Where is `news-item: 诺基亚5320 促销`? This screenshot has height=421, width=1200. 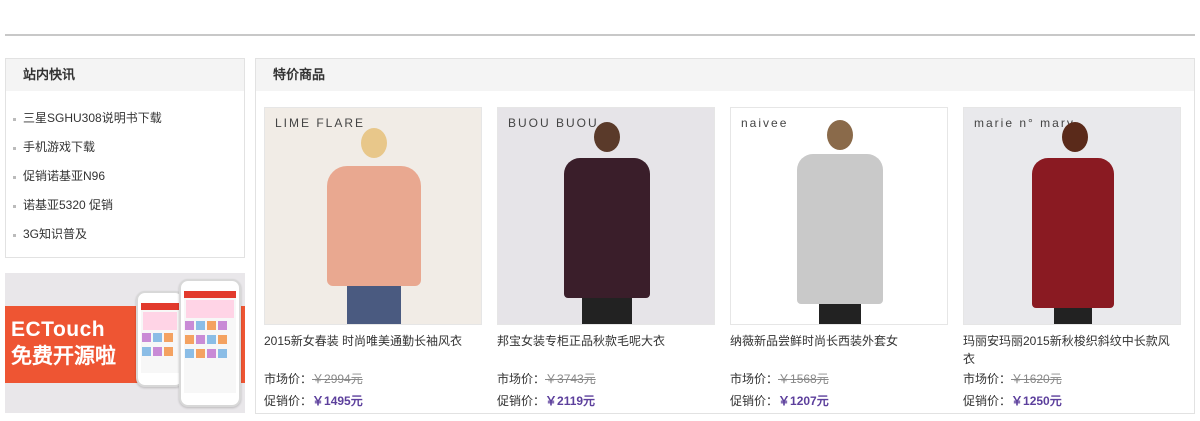 news-item: 诺基亚5320 促销 is located at coordinates (125, 205).